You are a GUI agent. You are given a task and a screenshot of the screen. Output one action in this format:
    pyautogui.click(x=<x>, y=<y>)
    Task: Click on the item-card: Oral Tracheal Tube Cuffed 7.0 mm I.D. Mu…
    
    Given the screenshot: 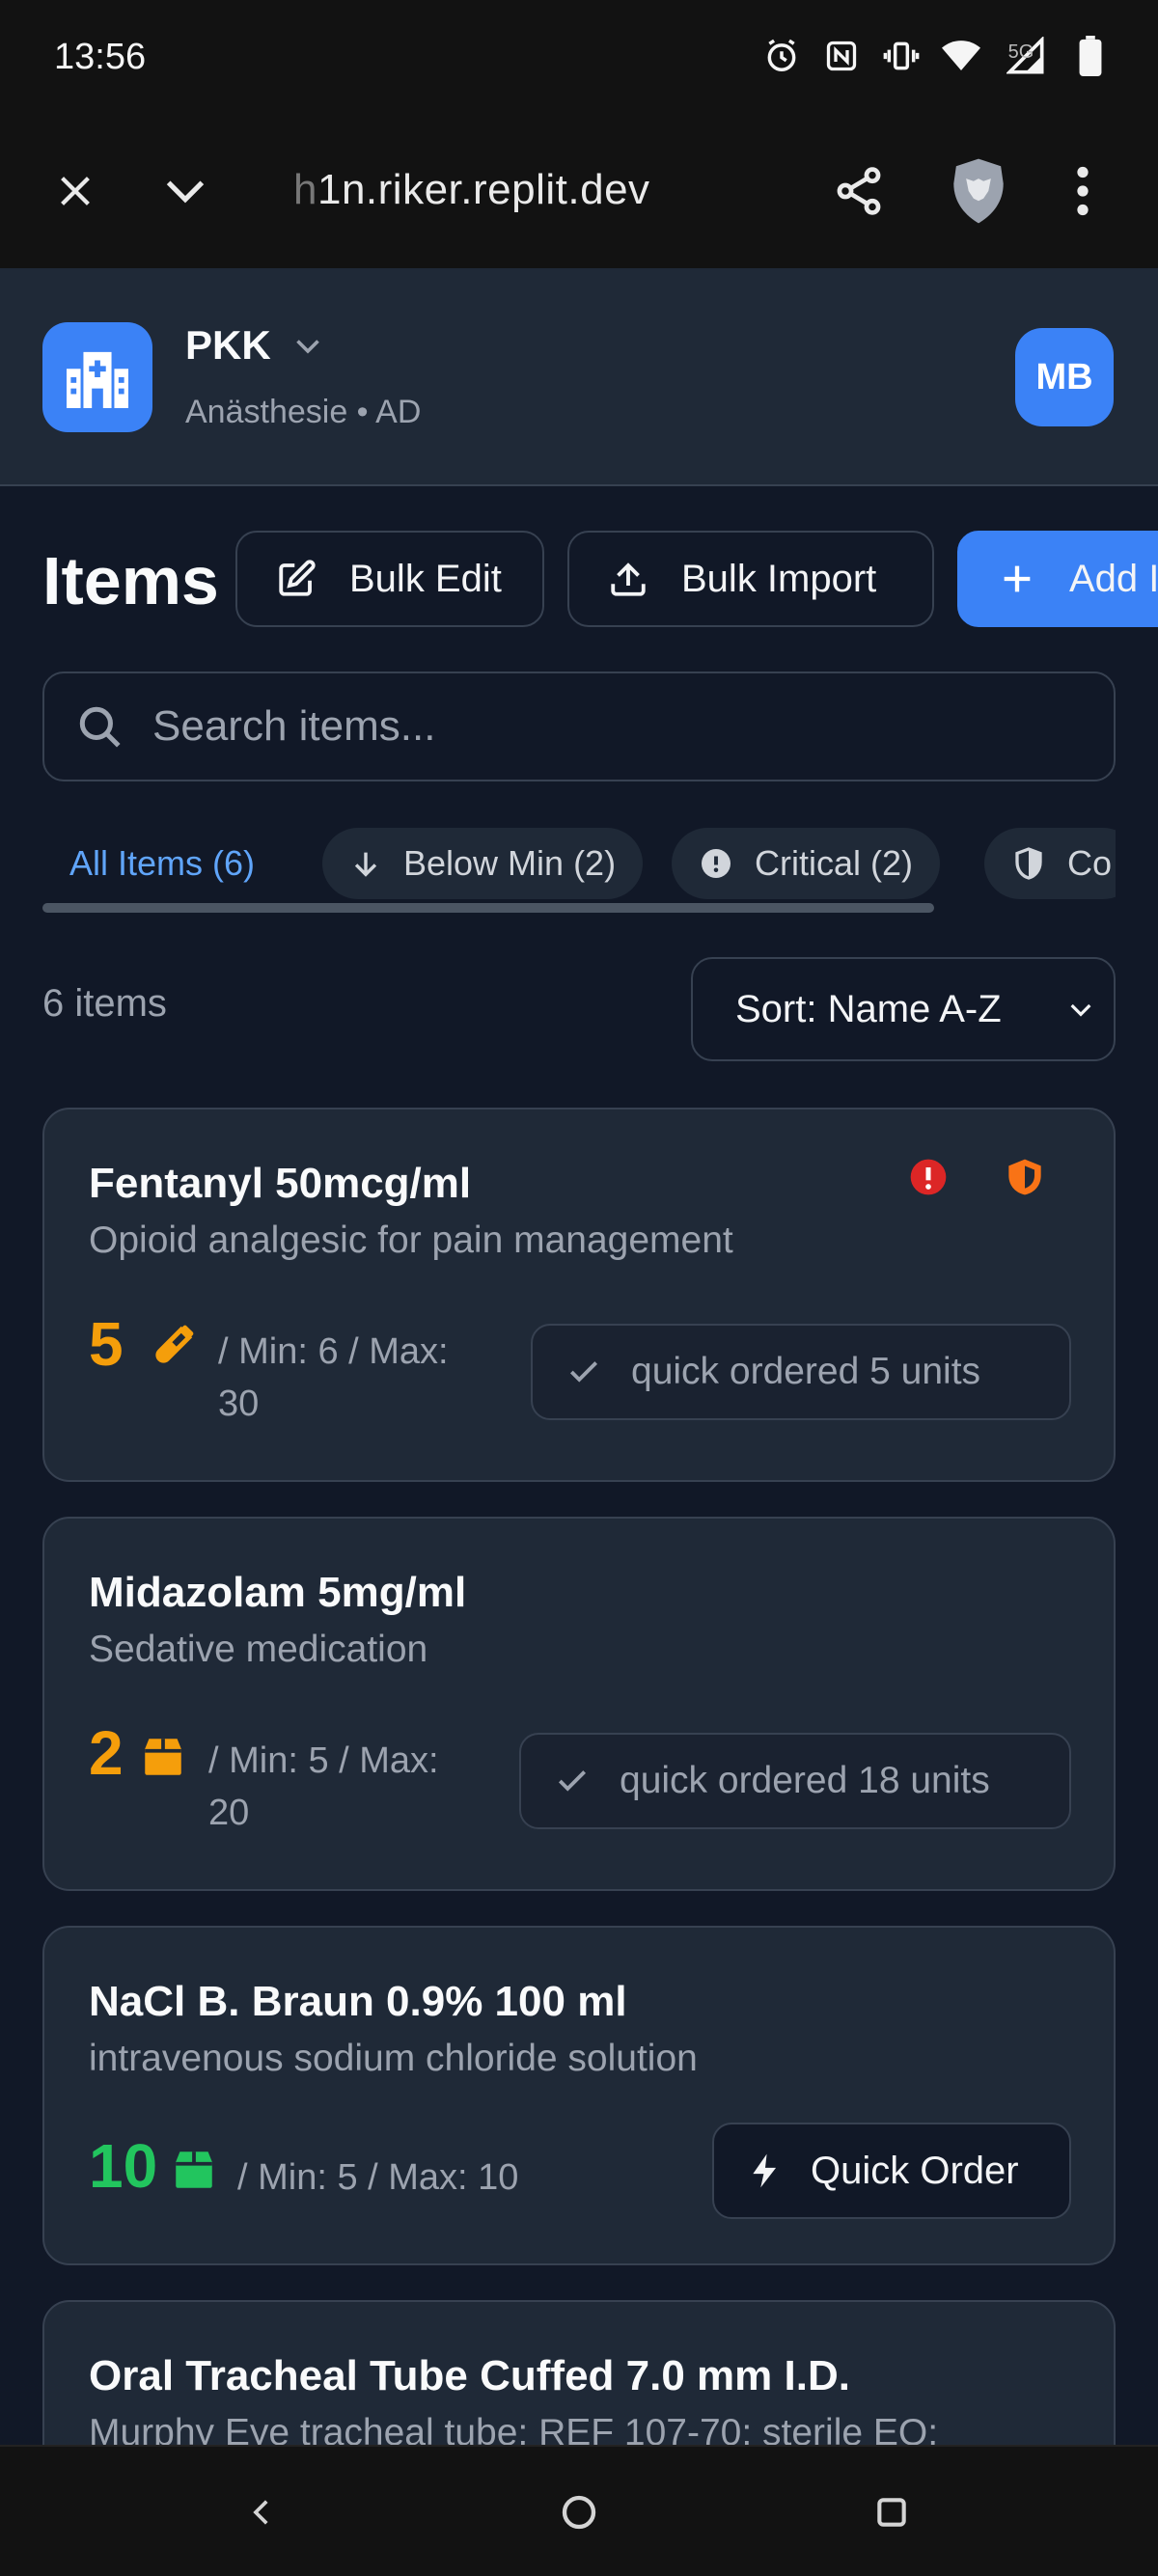 What is the action you would take?
    pyautogui.click(x=579, y=2372)
    